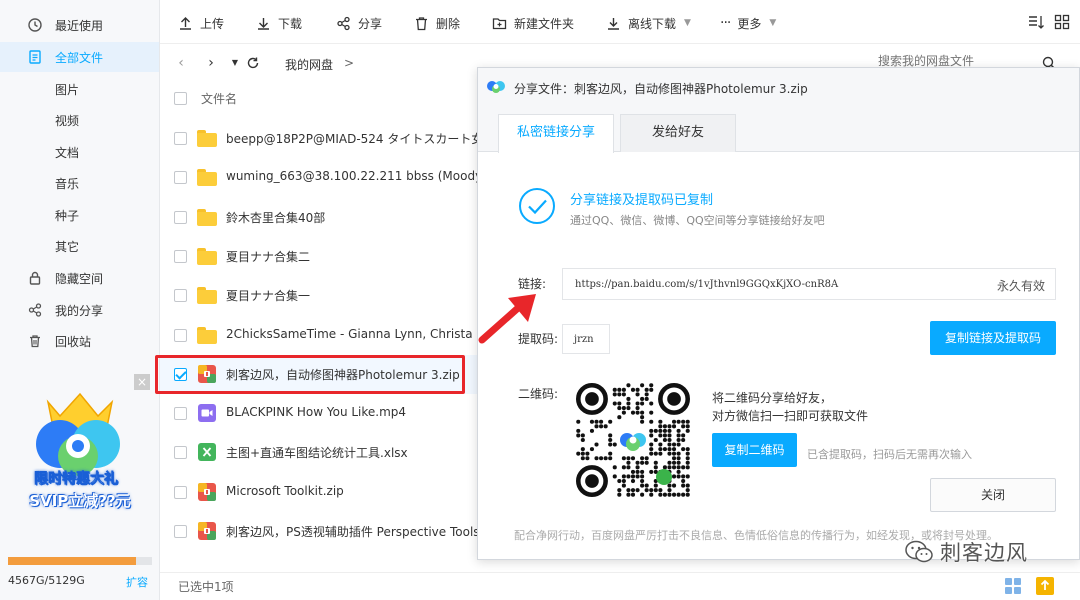  What do you see at coordinates (754, 450) in the screenshot?
I see `copy-qr-code-button: 复制二维码` at bounding box center [754, 450].